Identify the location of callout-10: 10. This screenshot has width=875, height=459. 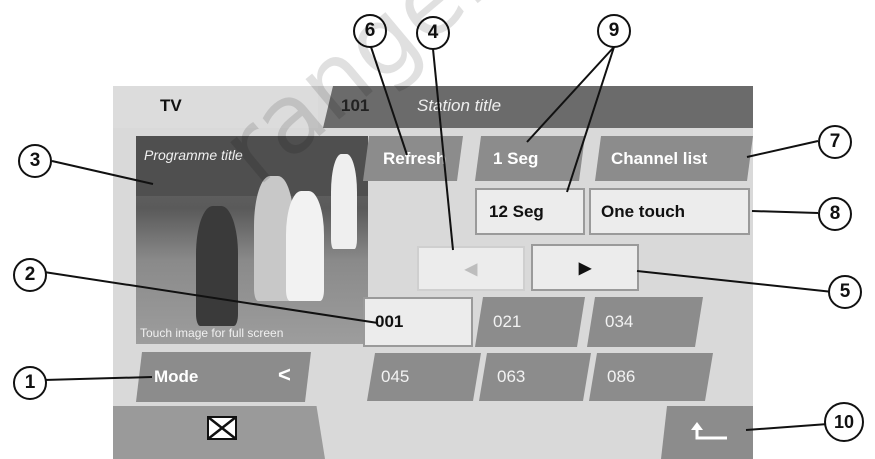
(844, 422).